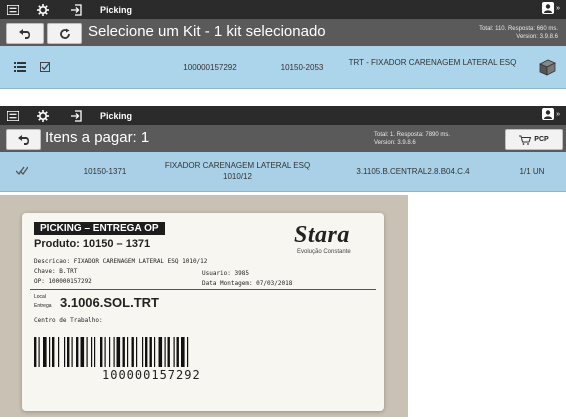  Describe the element at coordinates (302, 67) in the screenshot. I see `kit-code: 10150-2053` at that location.